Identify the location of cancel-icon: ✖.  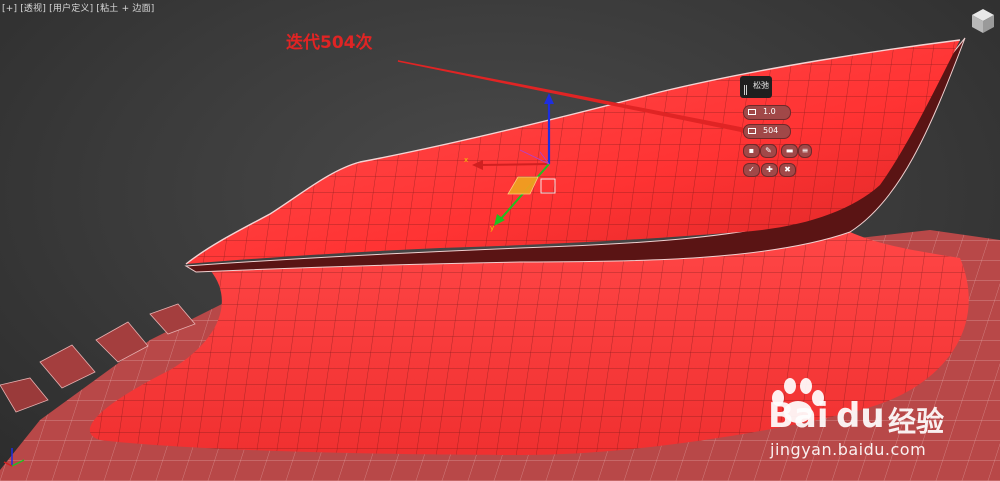
(787, 169).